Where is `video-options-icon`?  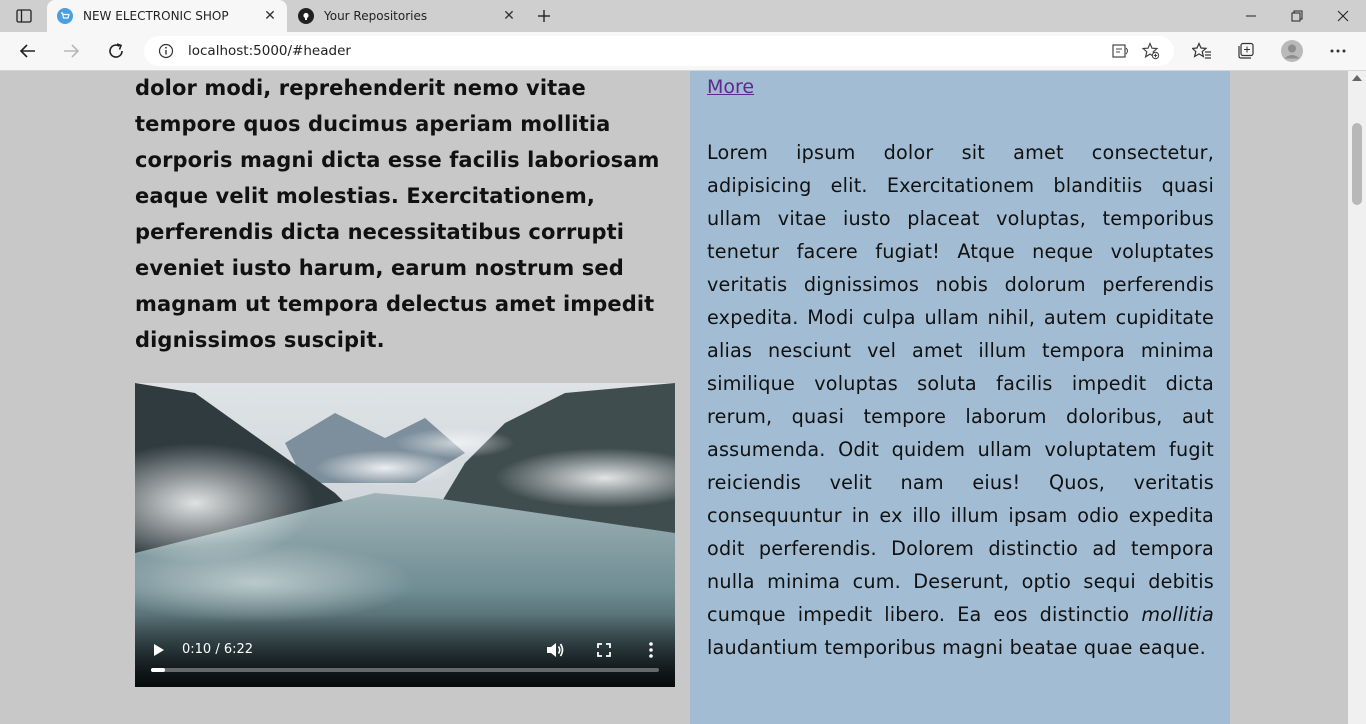 video-options-icon is located at coordinates (651, 650).